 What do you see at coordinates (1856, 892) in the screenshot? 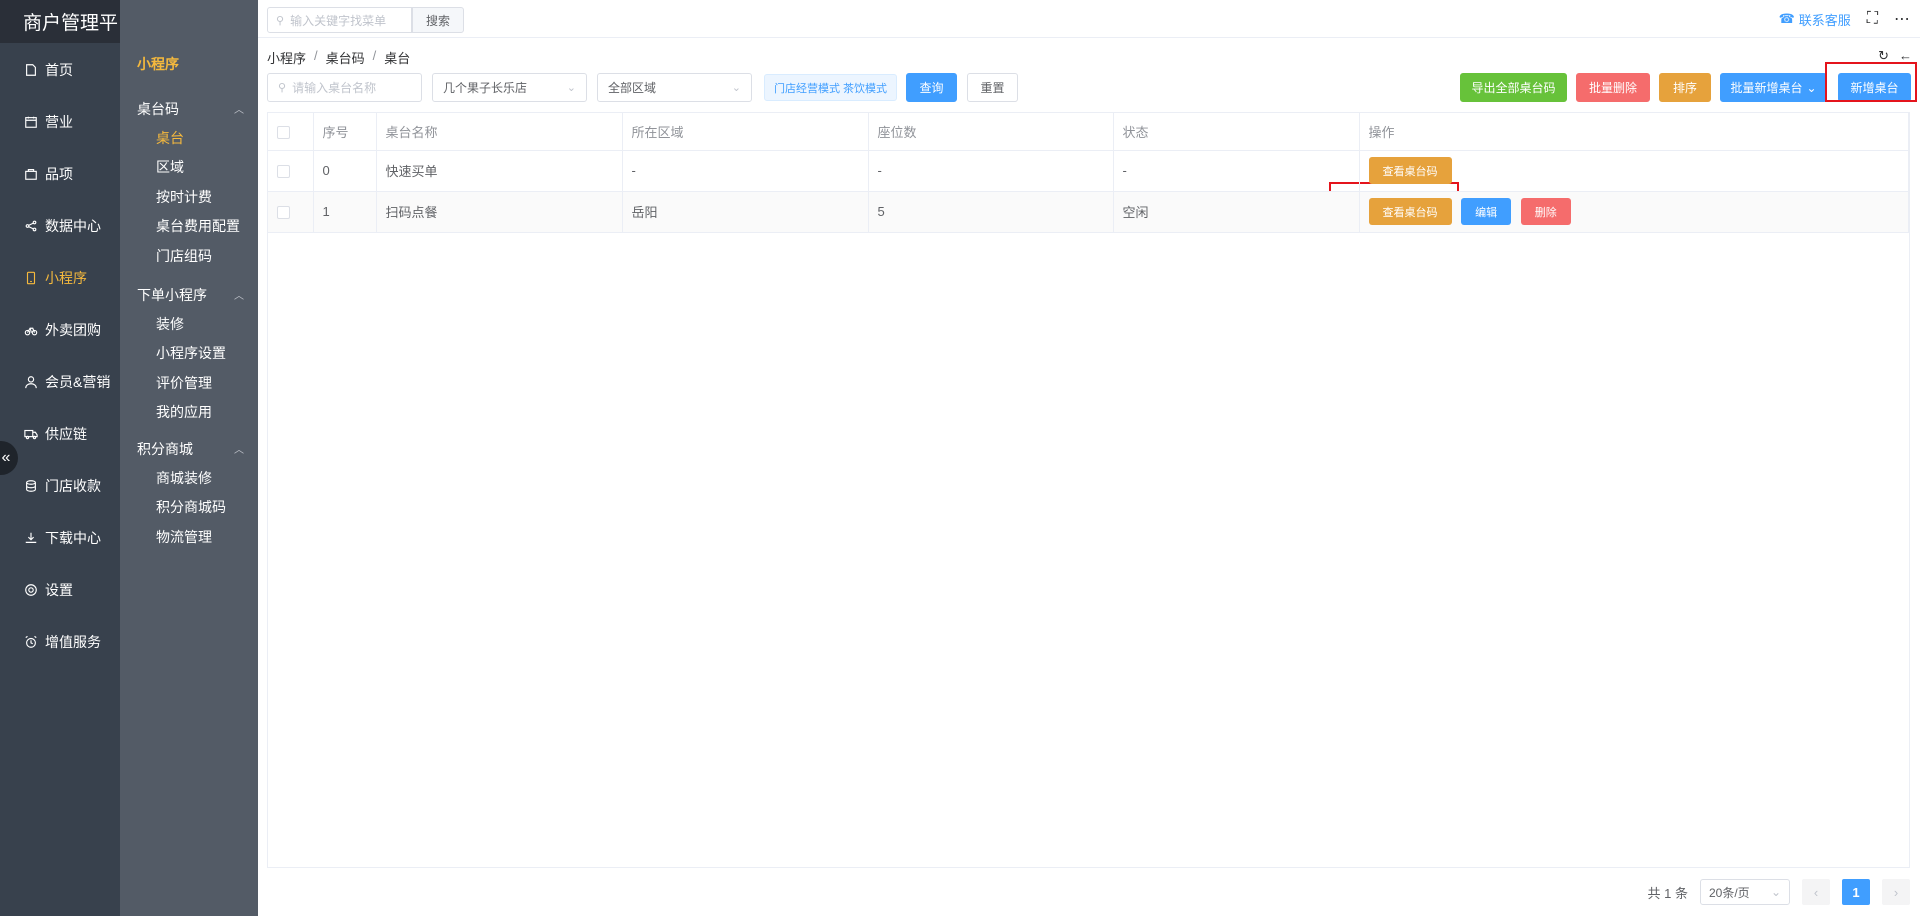
I see `page-number: 1` at bounding box center [1856, 892].